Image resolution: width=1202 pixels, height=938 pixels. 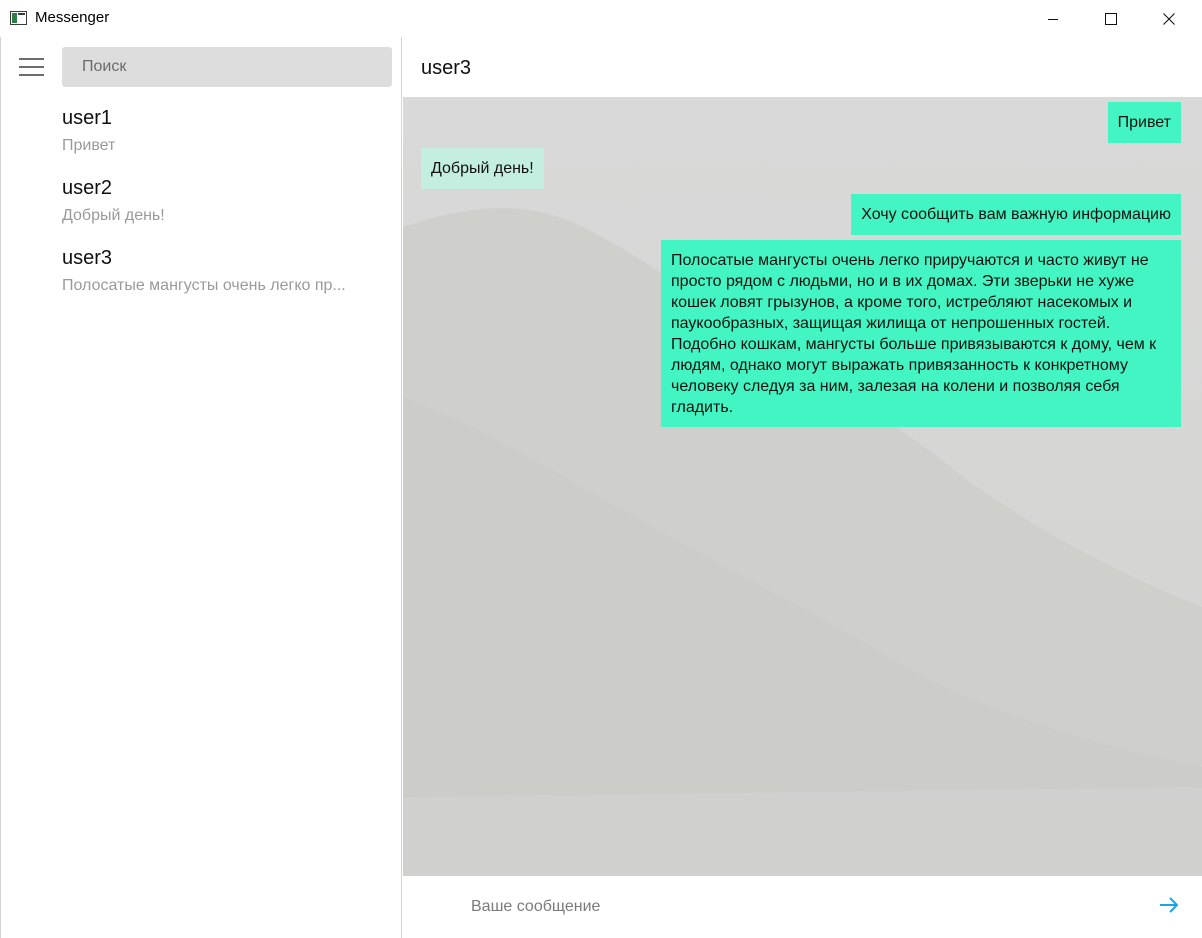 I want to click on minimize-icon, so click(x=1053, y=19).